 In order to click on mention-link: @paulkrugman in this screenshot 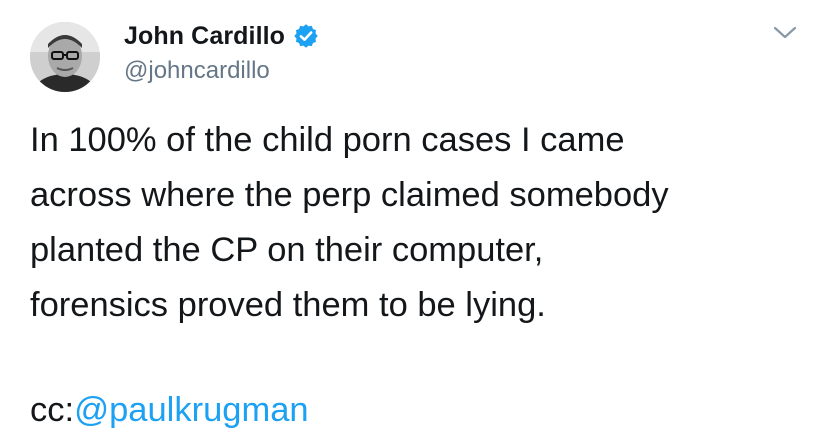, I will do `click(191, 410)`.